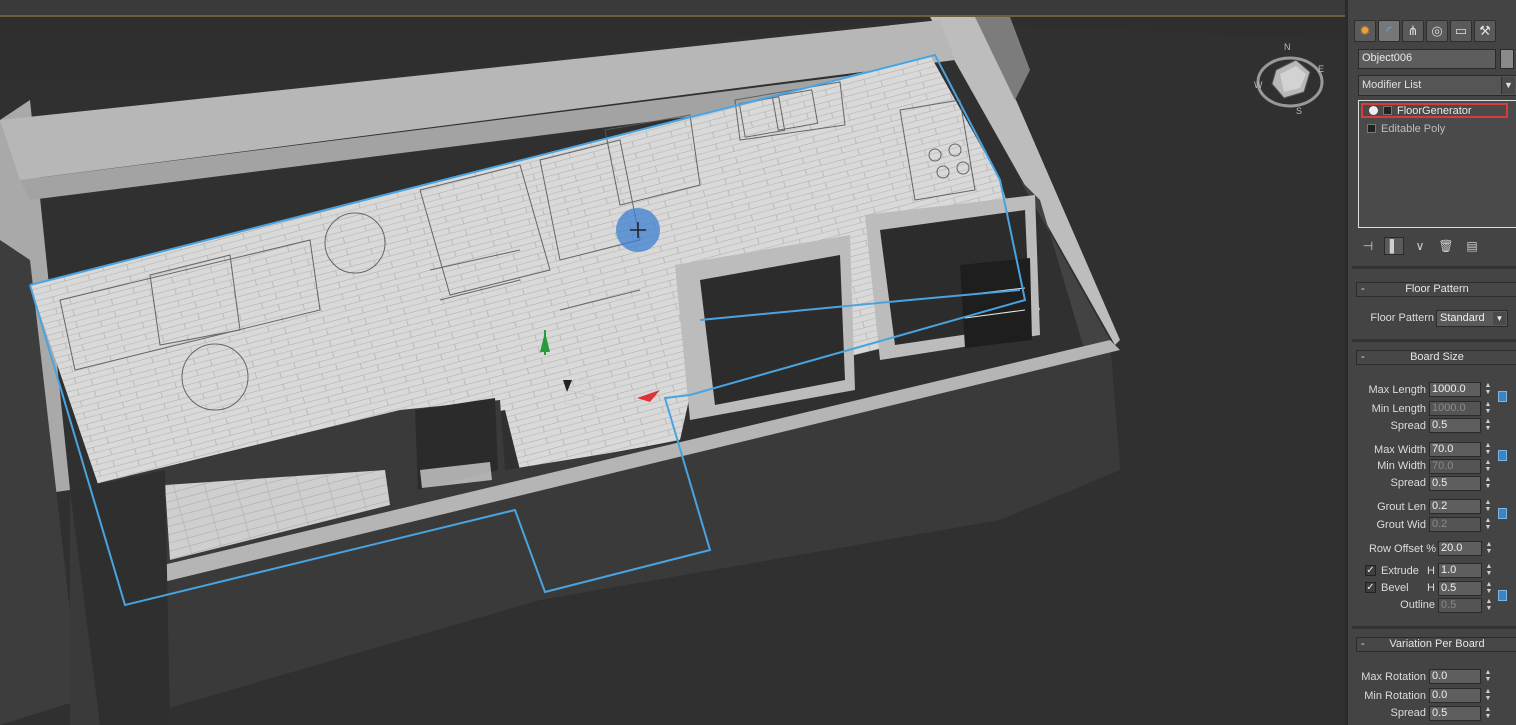 The height and width of the screenshot is (725, 1516). Describe the element at coordinates (1395, 696) in the screenshot. I see `min-rotation-label: Min Rotation` at that location.